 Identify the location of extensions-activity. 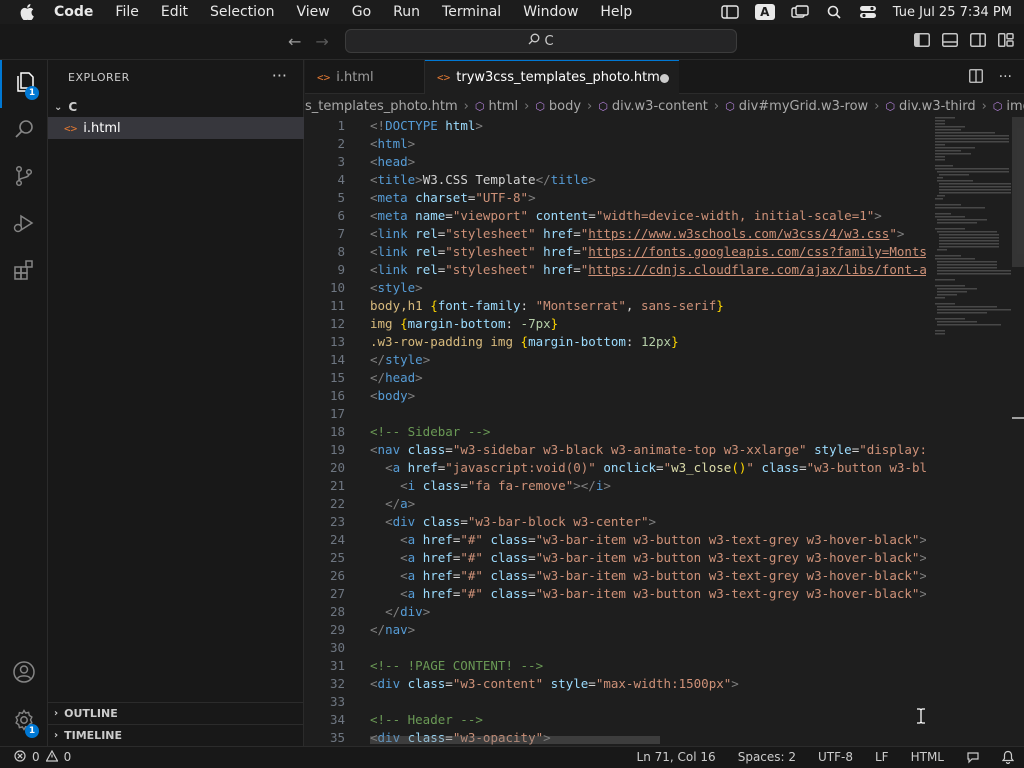
(24, 272).